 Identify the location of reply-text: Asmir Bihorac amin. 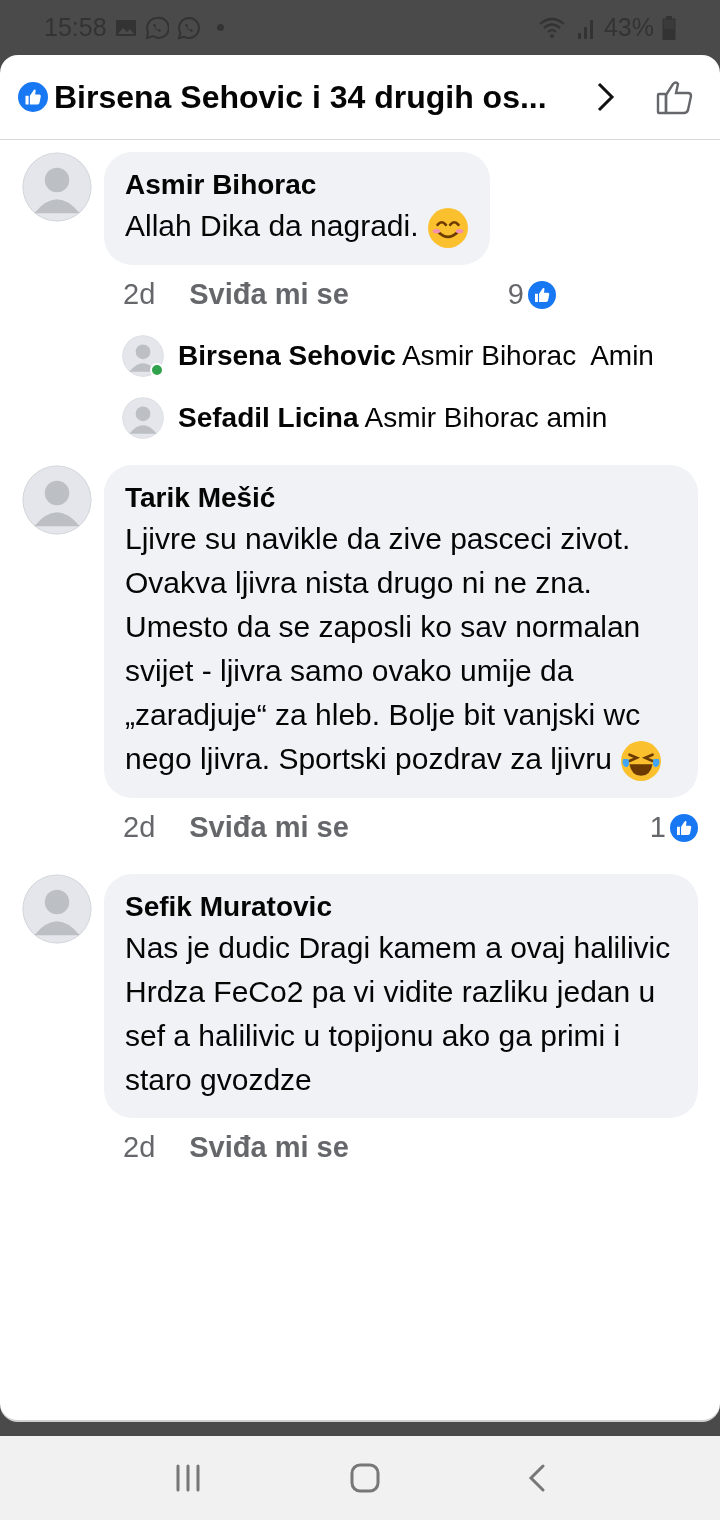
(486, 418).